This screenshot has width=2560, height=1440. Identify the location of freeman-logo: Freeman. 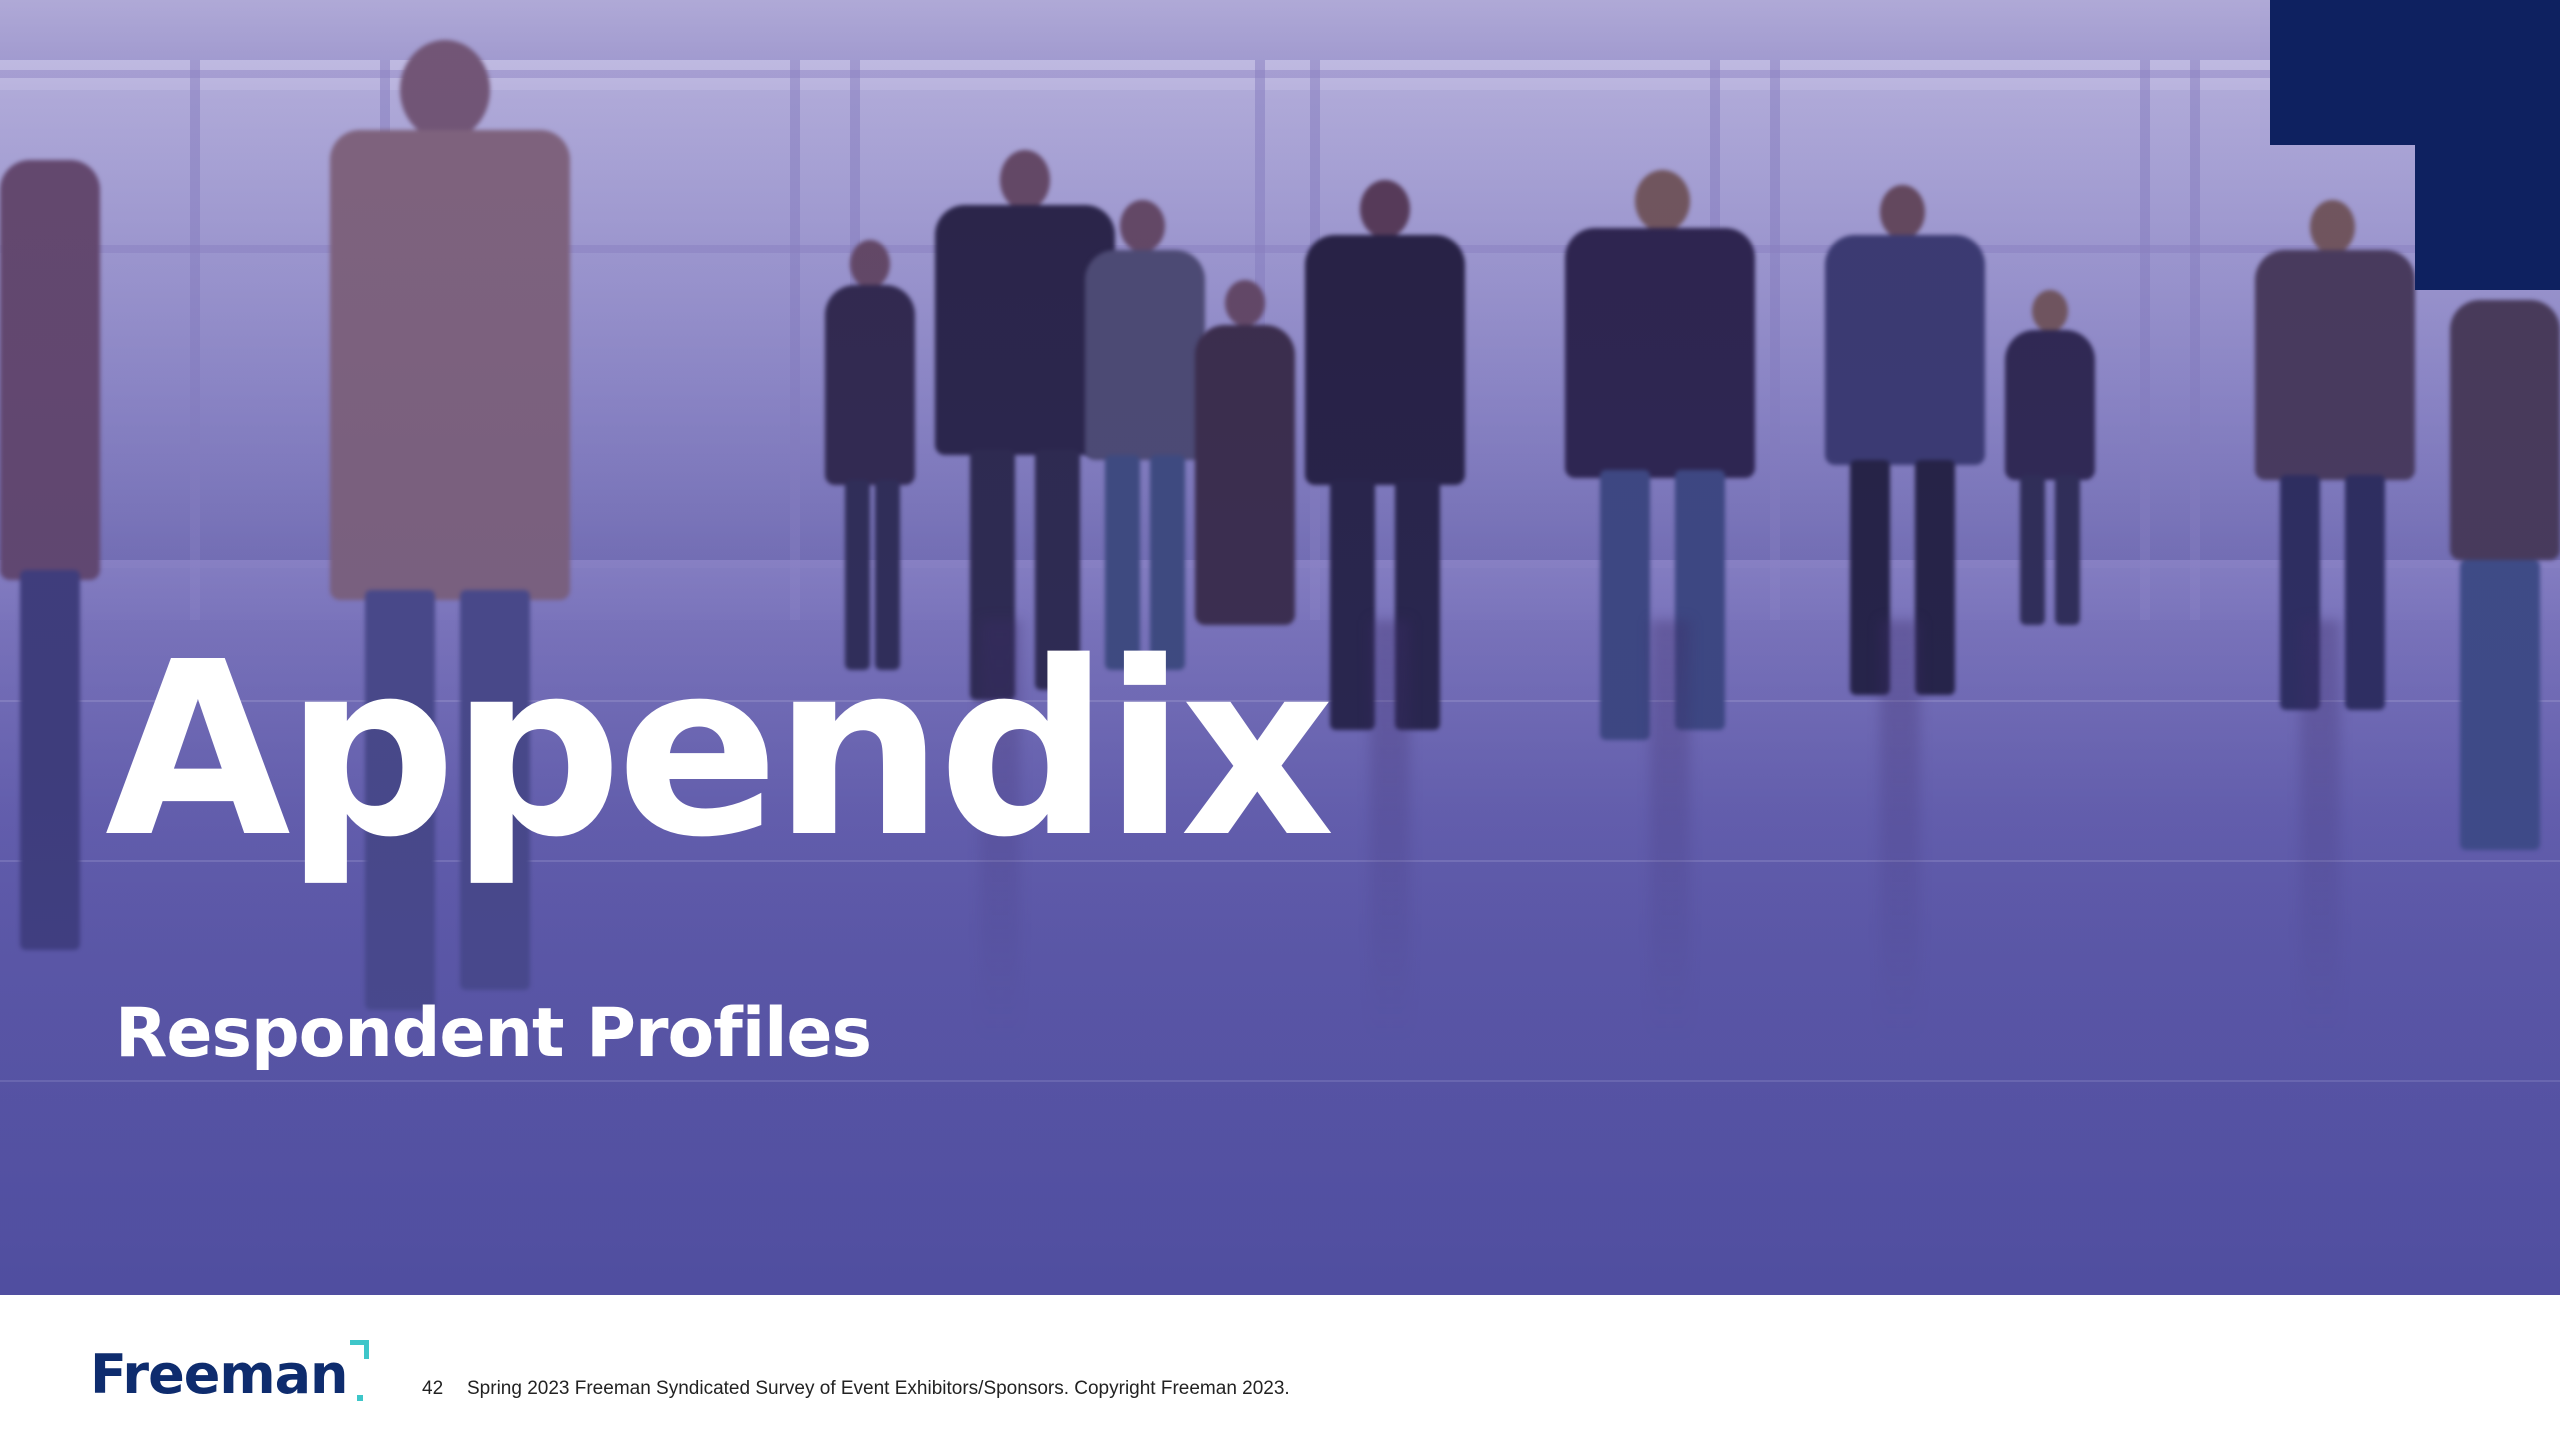
(230, 1373).